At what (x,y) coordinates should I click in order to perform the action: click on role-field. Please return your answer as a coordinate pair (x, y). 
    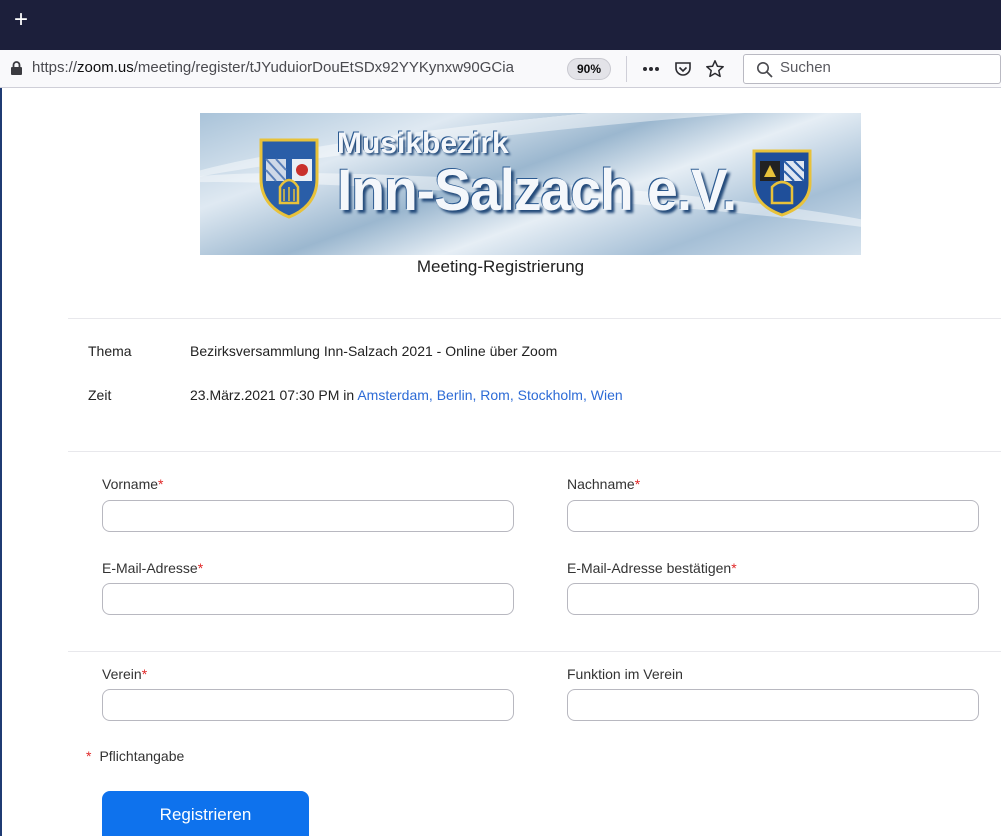
    Looking at the image, I should click on (773, 705).